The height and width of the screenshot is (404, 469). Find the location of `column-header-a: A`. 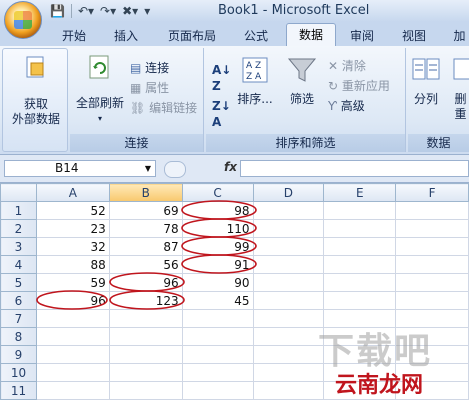

column-header-a: A is located at coordinates (72, 192).